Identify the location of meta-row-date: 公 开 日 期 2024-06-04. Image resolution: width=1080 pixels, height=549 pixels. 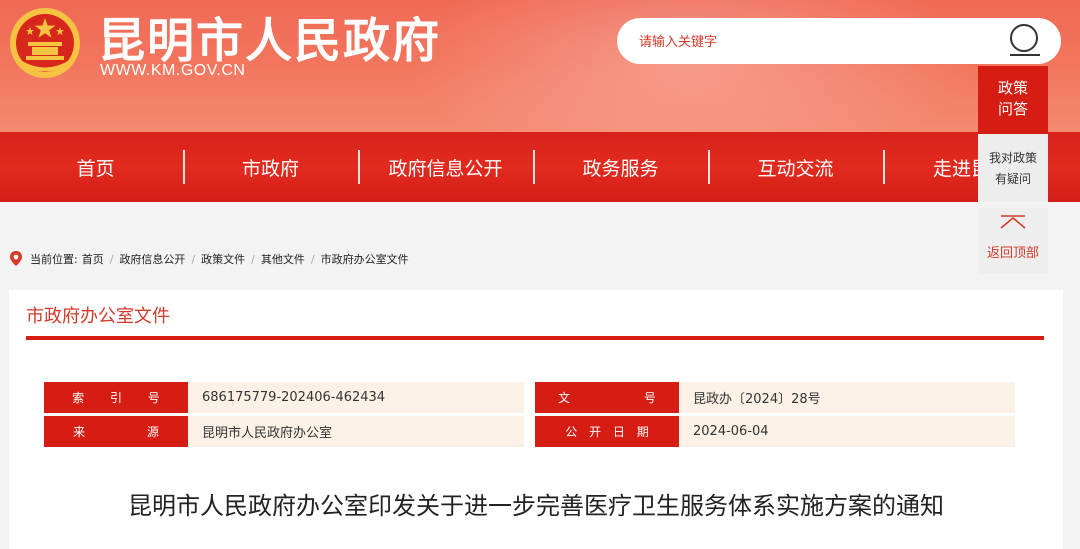
(775, 431).